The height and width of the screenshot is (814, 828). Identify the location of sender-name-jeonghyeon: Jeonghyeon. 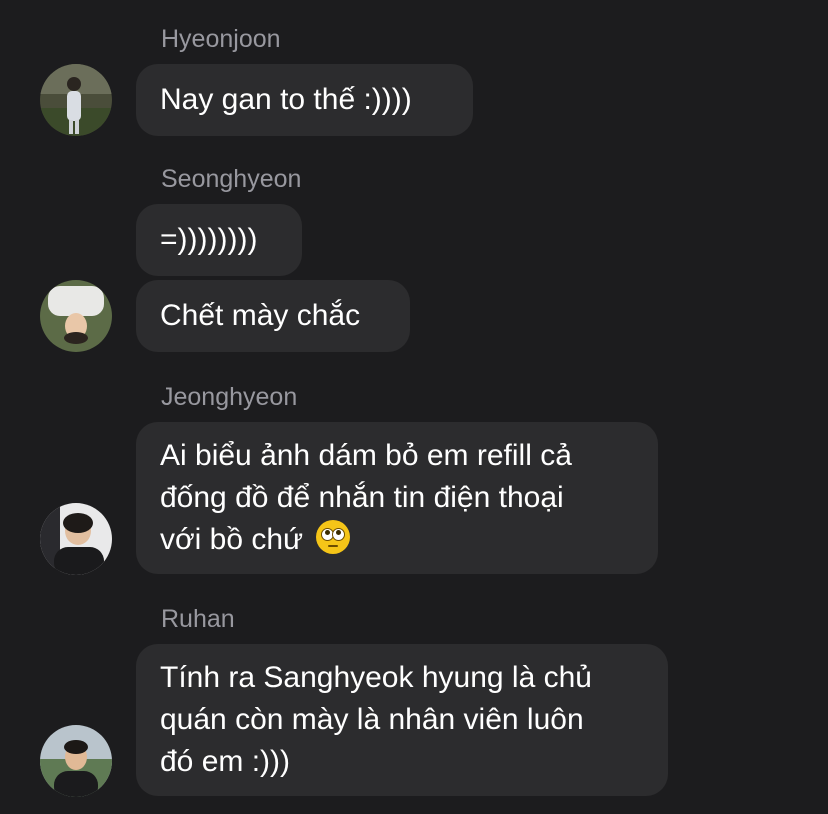
(229, 397).